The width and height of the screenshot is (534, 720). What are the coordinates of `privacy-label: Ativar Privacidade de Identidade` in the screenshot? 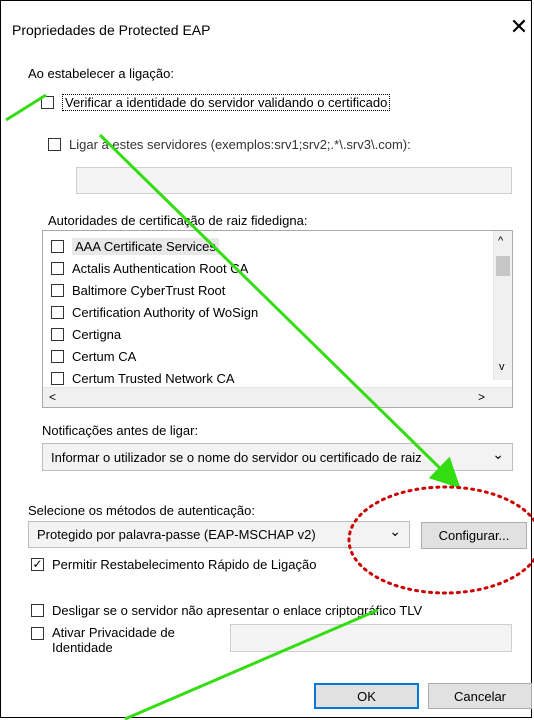 It's located at (113, 640).